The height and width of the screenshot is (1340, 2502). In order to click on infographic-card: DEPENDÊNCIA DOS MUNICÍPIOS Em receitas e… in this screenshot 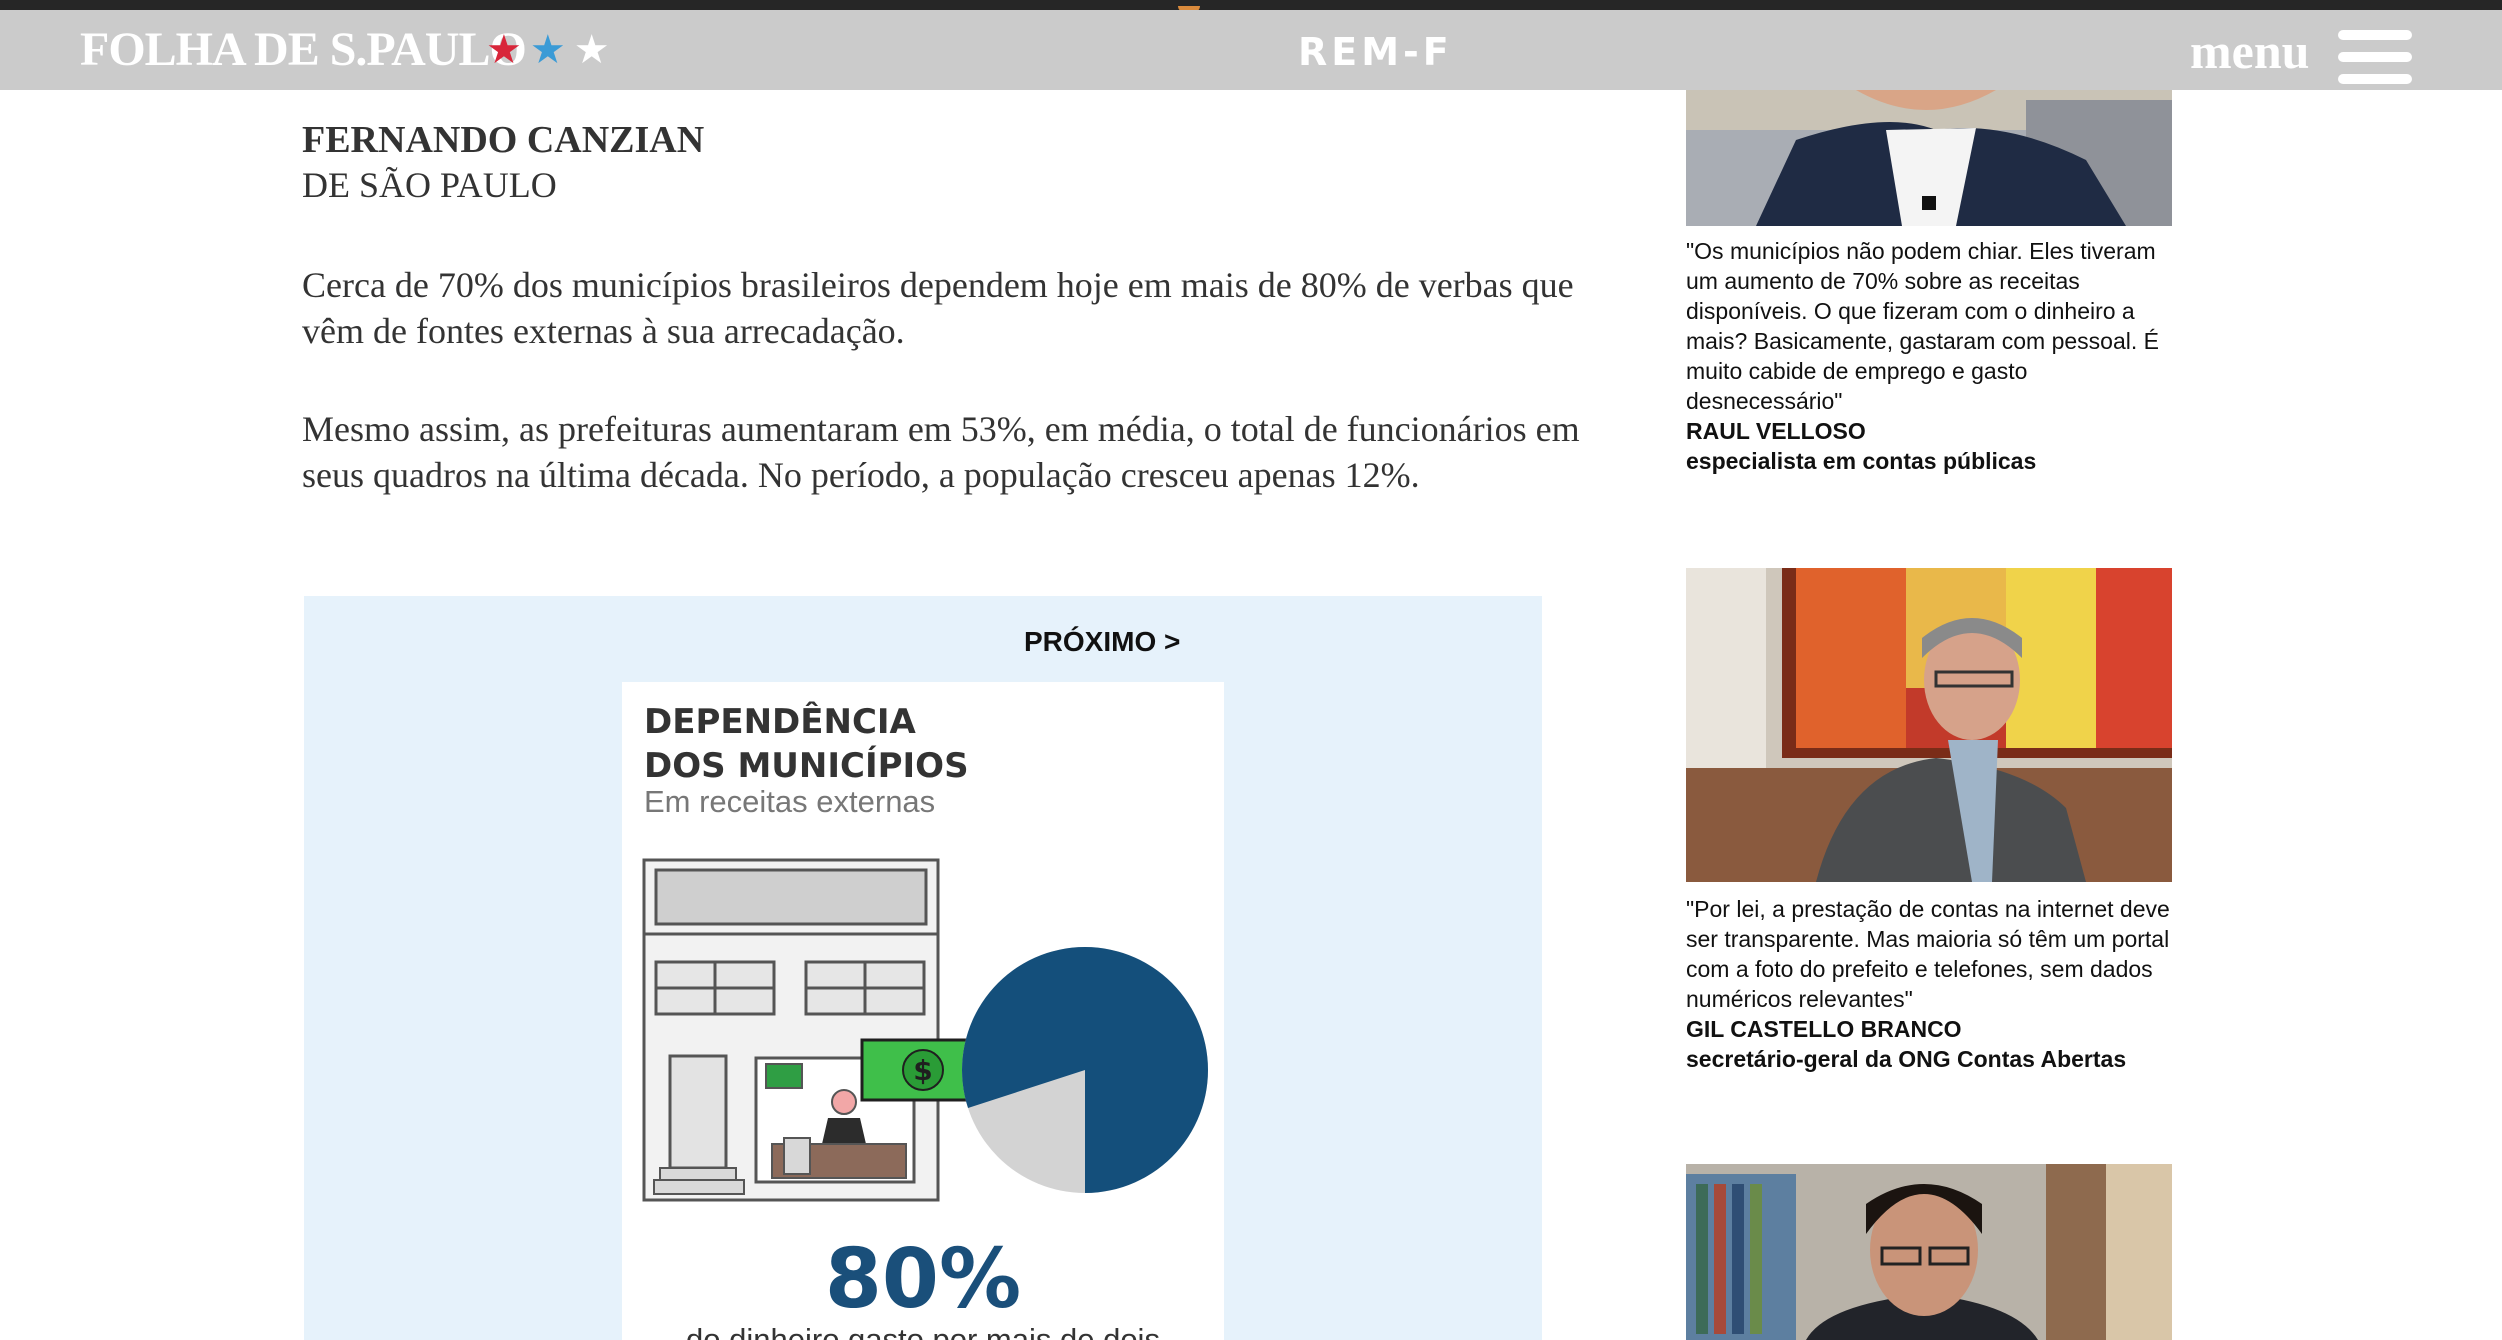, I will do `click(923, 1011)`.